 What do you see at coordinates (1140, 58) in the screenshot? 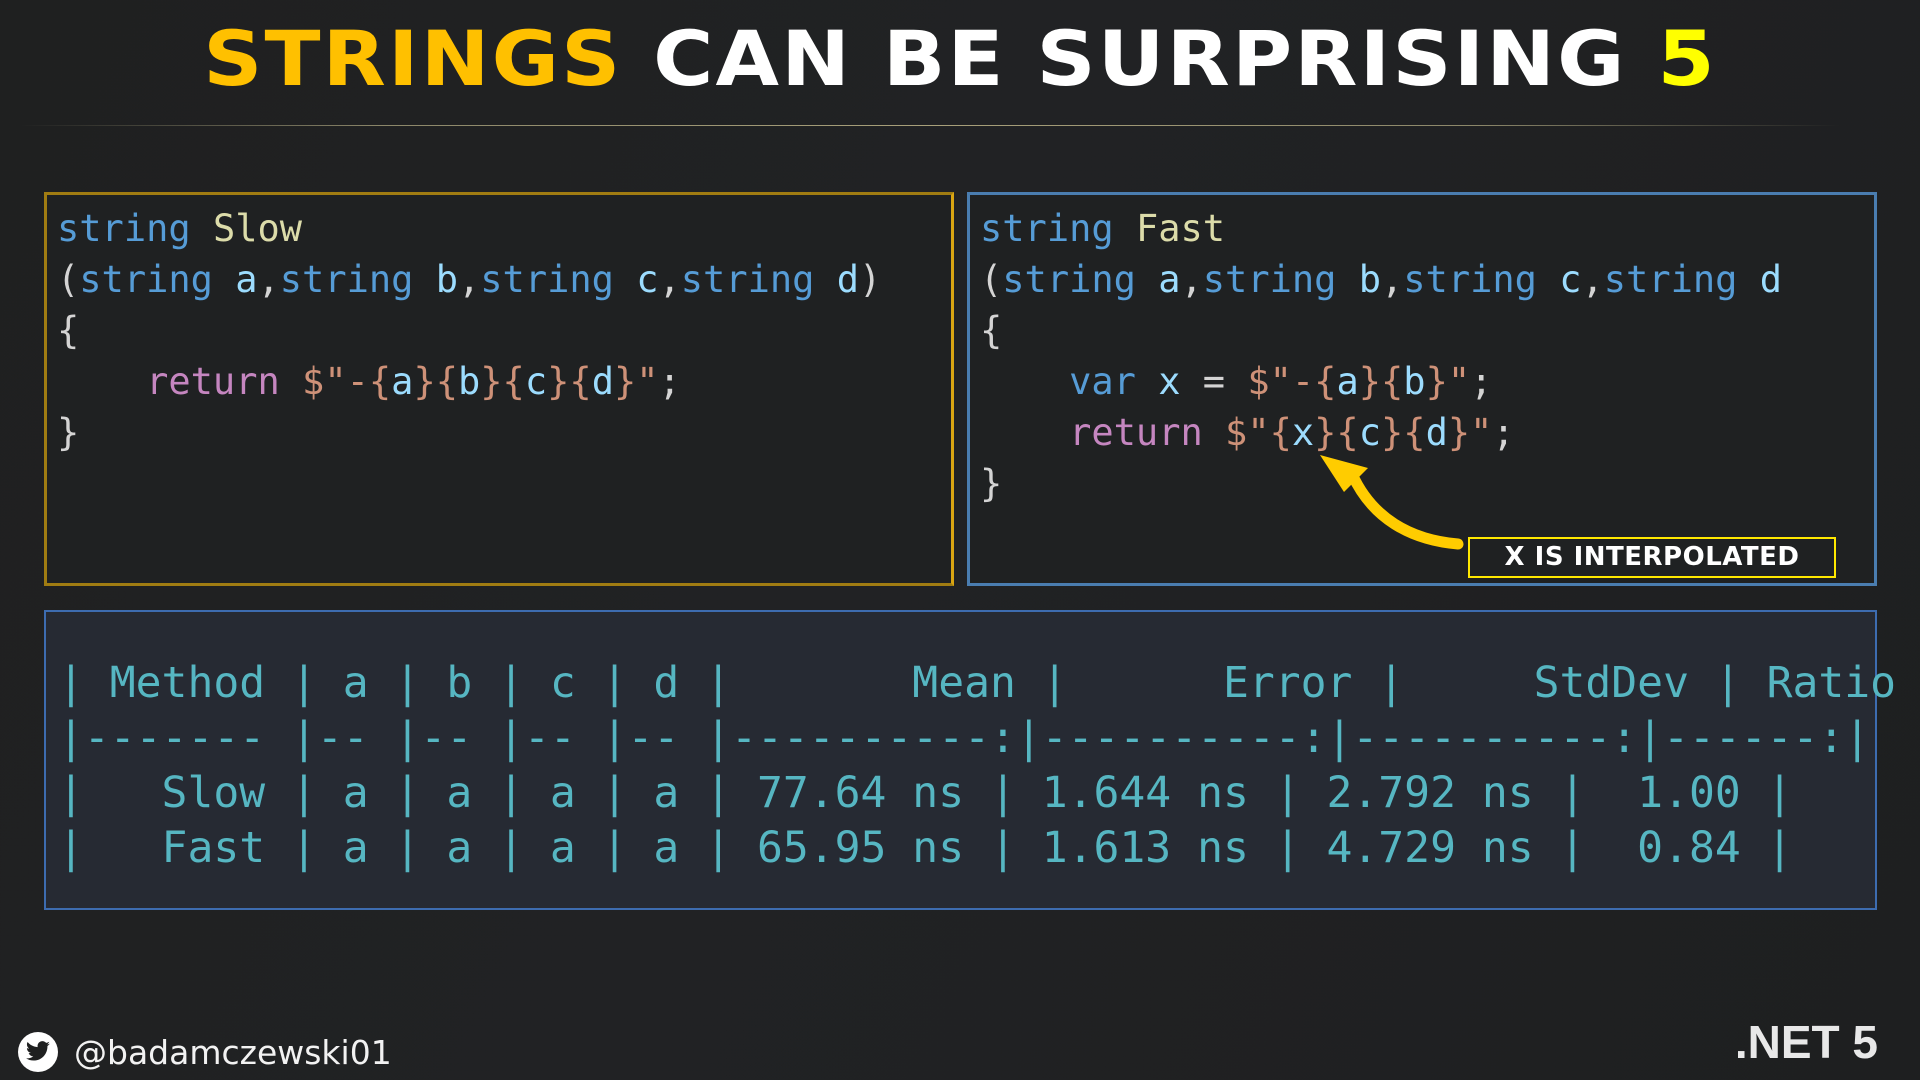
I see `title-main: CAN BE SURPRISING` at bounding box center [1140, 58].